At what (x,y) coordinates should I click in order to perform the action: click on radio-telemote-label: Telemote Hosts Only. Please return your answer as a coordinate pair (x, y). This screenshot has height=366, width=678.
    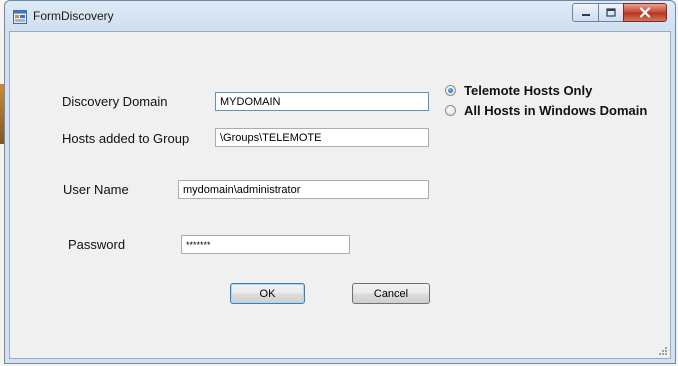
    Looking at the image, I should click on (528, 90).